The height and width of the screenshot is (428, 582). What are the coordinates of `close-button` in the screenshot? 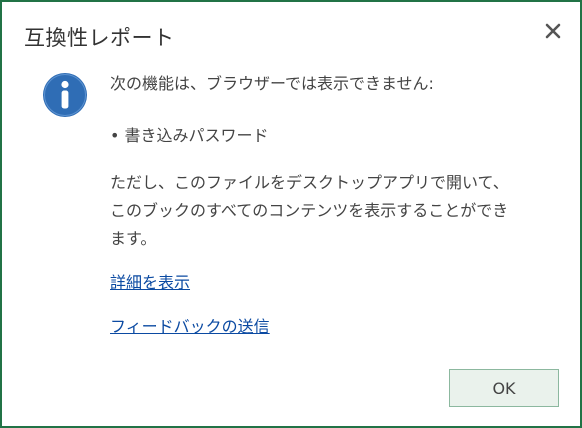 It's located at (553, 31).